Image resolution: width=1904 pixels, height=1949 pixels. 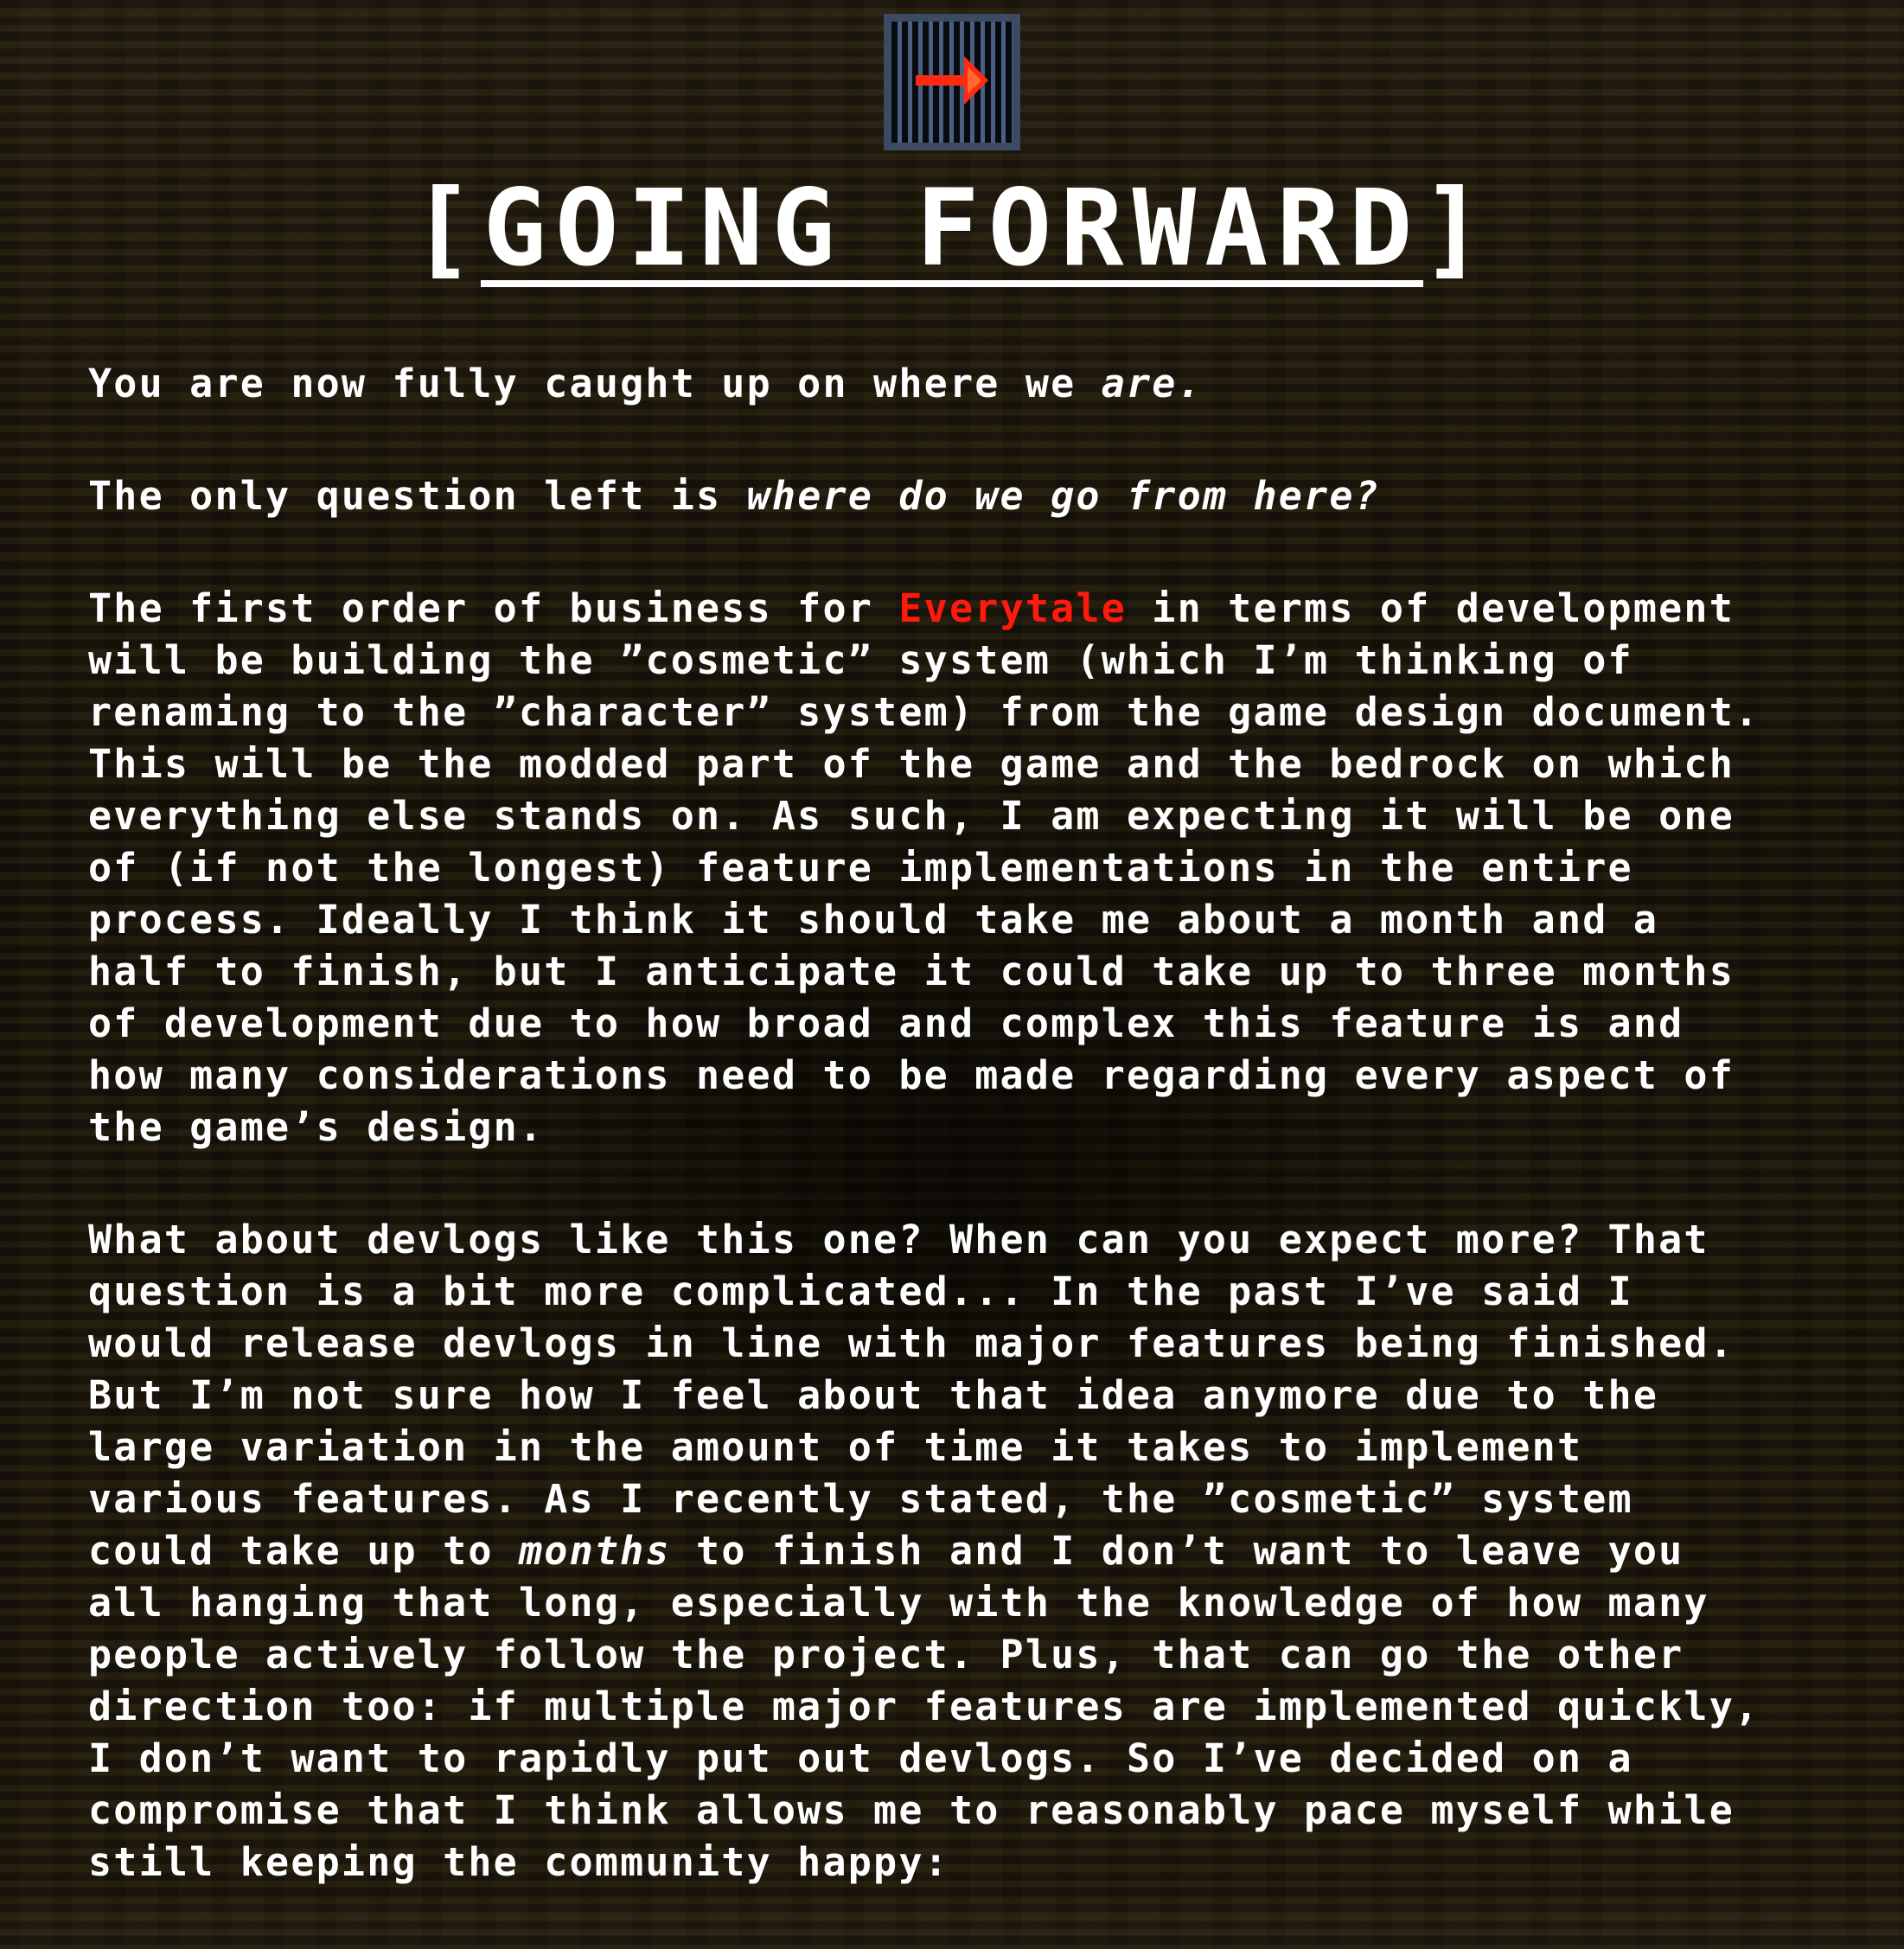 I want to click on red-arrow-icon, so click(x=952, y=80).